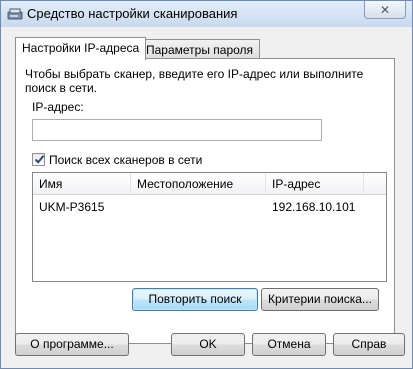  What do you see at coordinates (209, 206) in the screenshot?
I see `table-row: UKM-P3615 192.168.10.101` at bounding box center [209, 206].